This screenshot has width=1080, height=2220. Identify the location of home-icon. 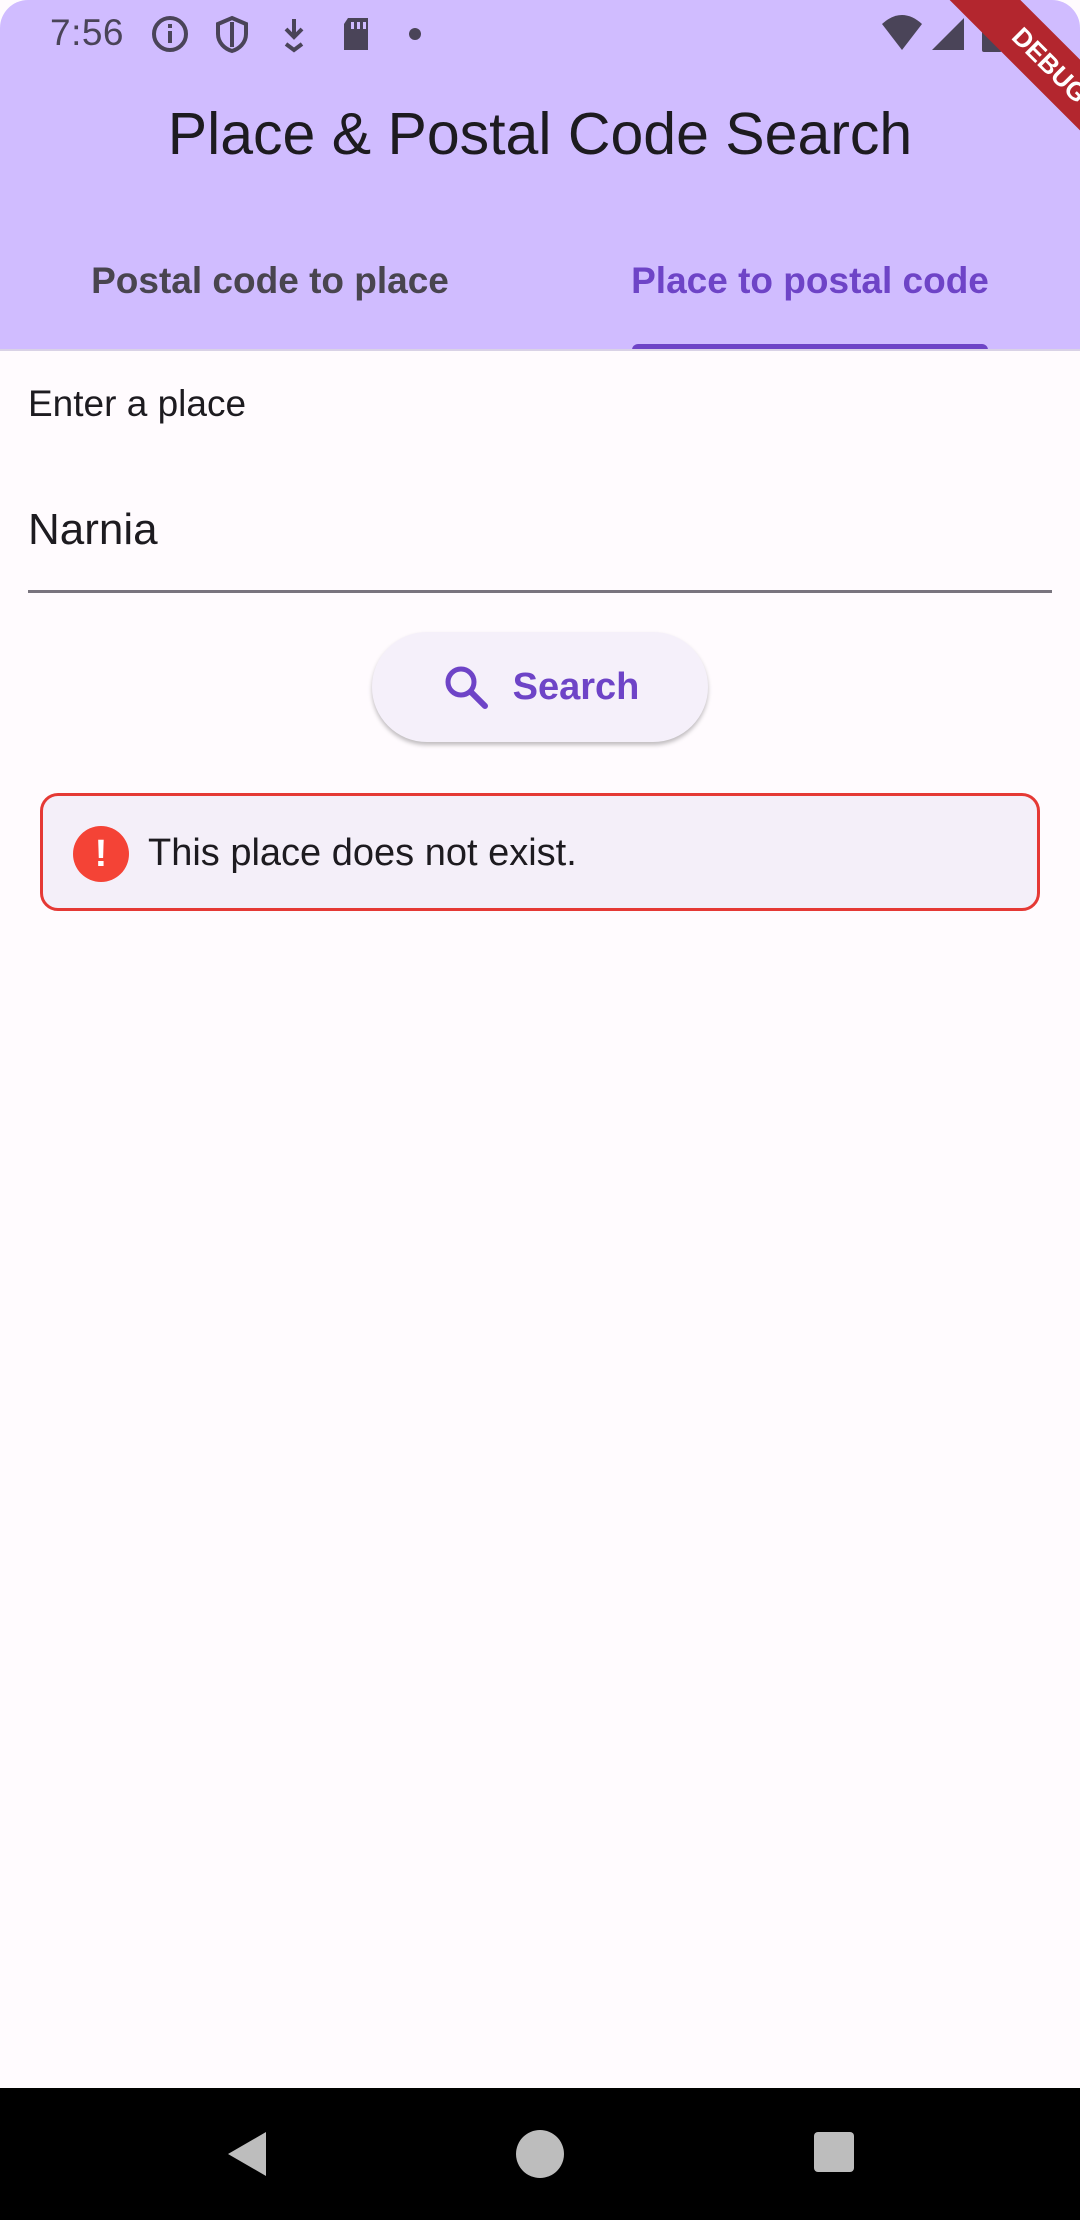
(540, 2154).